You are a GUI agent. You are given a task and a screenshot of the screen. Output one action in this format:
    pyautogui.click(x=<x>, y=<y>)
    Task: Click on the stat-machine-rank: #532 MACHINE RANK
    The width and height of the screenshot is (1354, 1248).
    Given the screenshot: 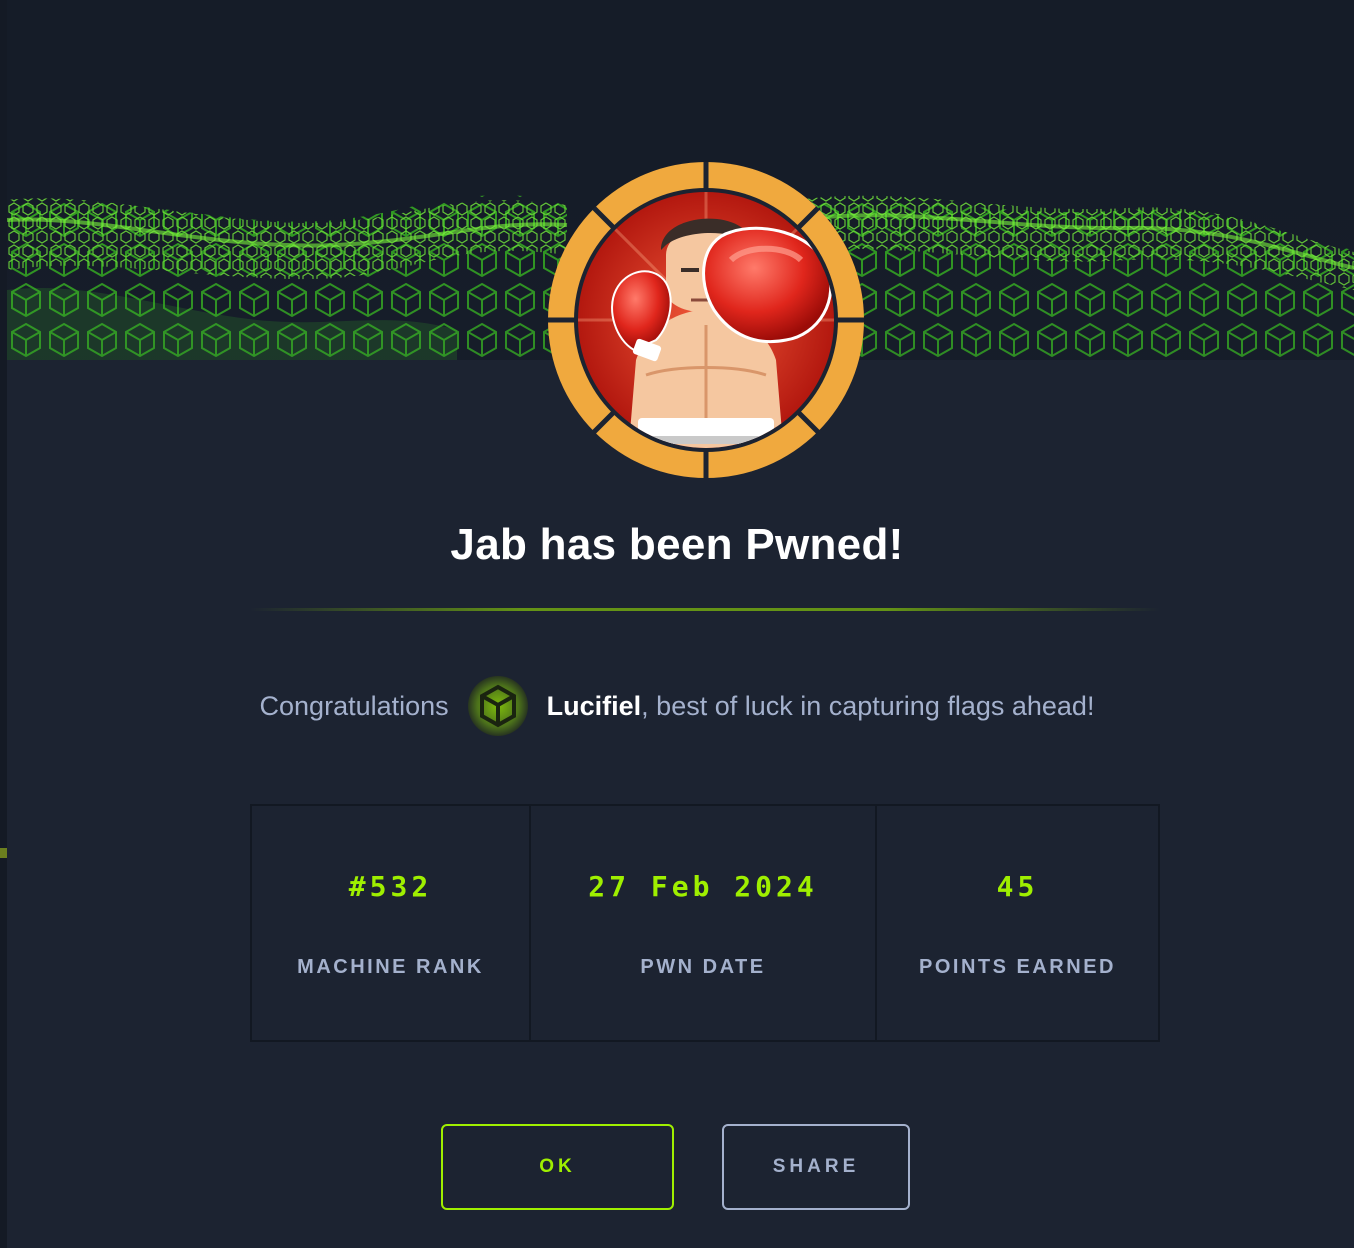 What is the action you would take?
    pyautogui.click(x=391, y=923)
    